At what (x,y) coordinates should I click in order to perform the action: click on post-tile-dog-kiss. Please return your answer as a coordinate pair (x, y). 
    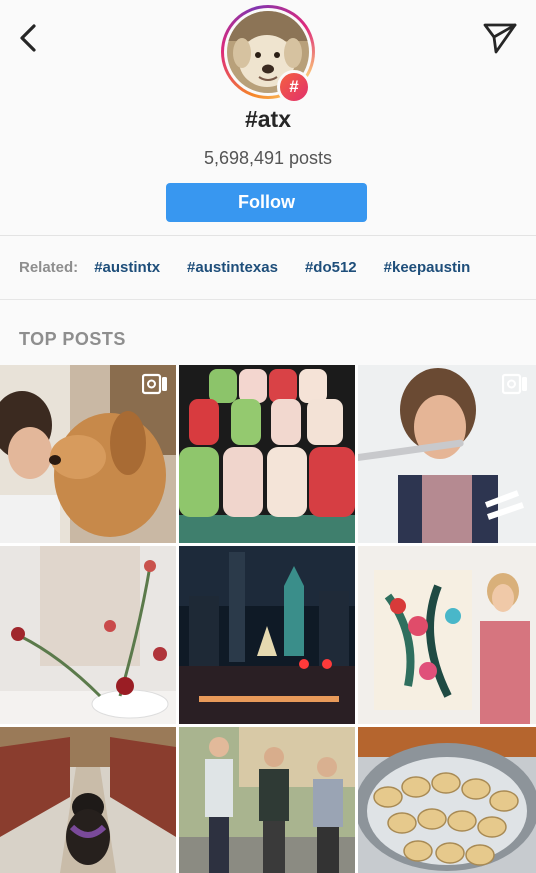
    Looking at the image, I should click on (88, 454).